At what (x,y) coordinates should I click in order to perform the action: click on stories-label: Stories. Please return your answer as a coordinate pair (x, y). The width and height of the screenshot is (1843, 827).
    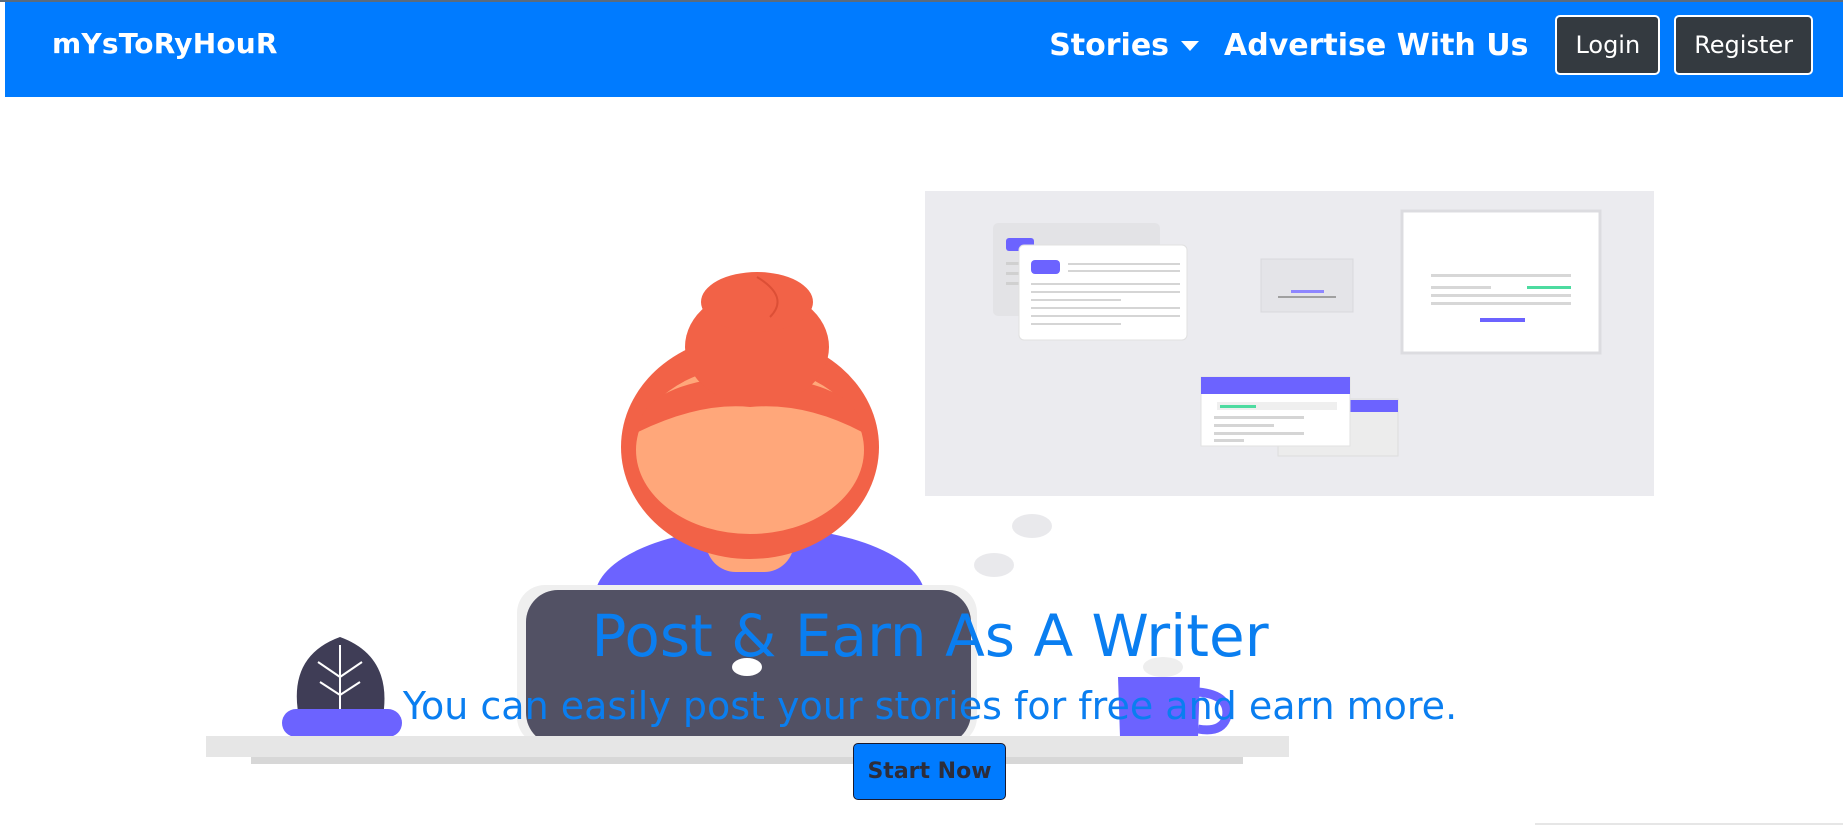
    Looking at the image, I should click on (1109, 45).